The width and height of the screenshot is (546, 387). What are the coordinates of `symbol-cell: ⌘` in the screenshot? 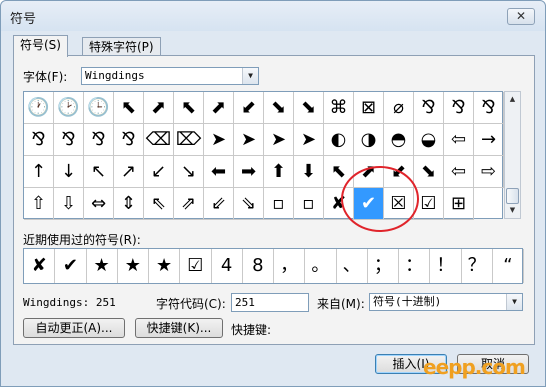 It's located at (339, 108).